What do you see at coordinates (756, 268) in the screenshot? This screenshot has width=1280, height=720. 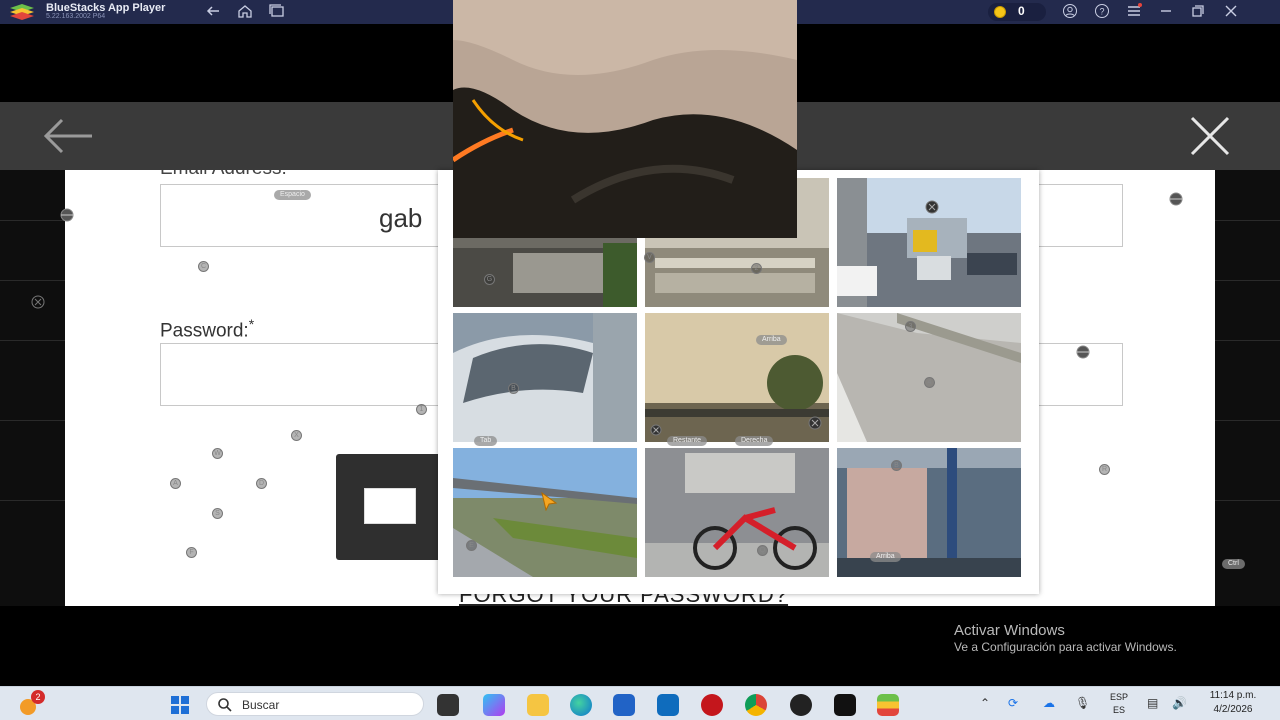 I see `keymap-2: 2` at bounding box center [756, 268].